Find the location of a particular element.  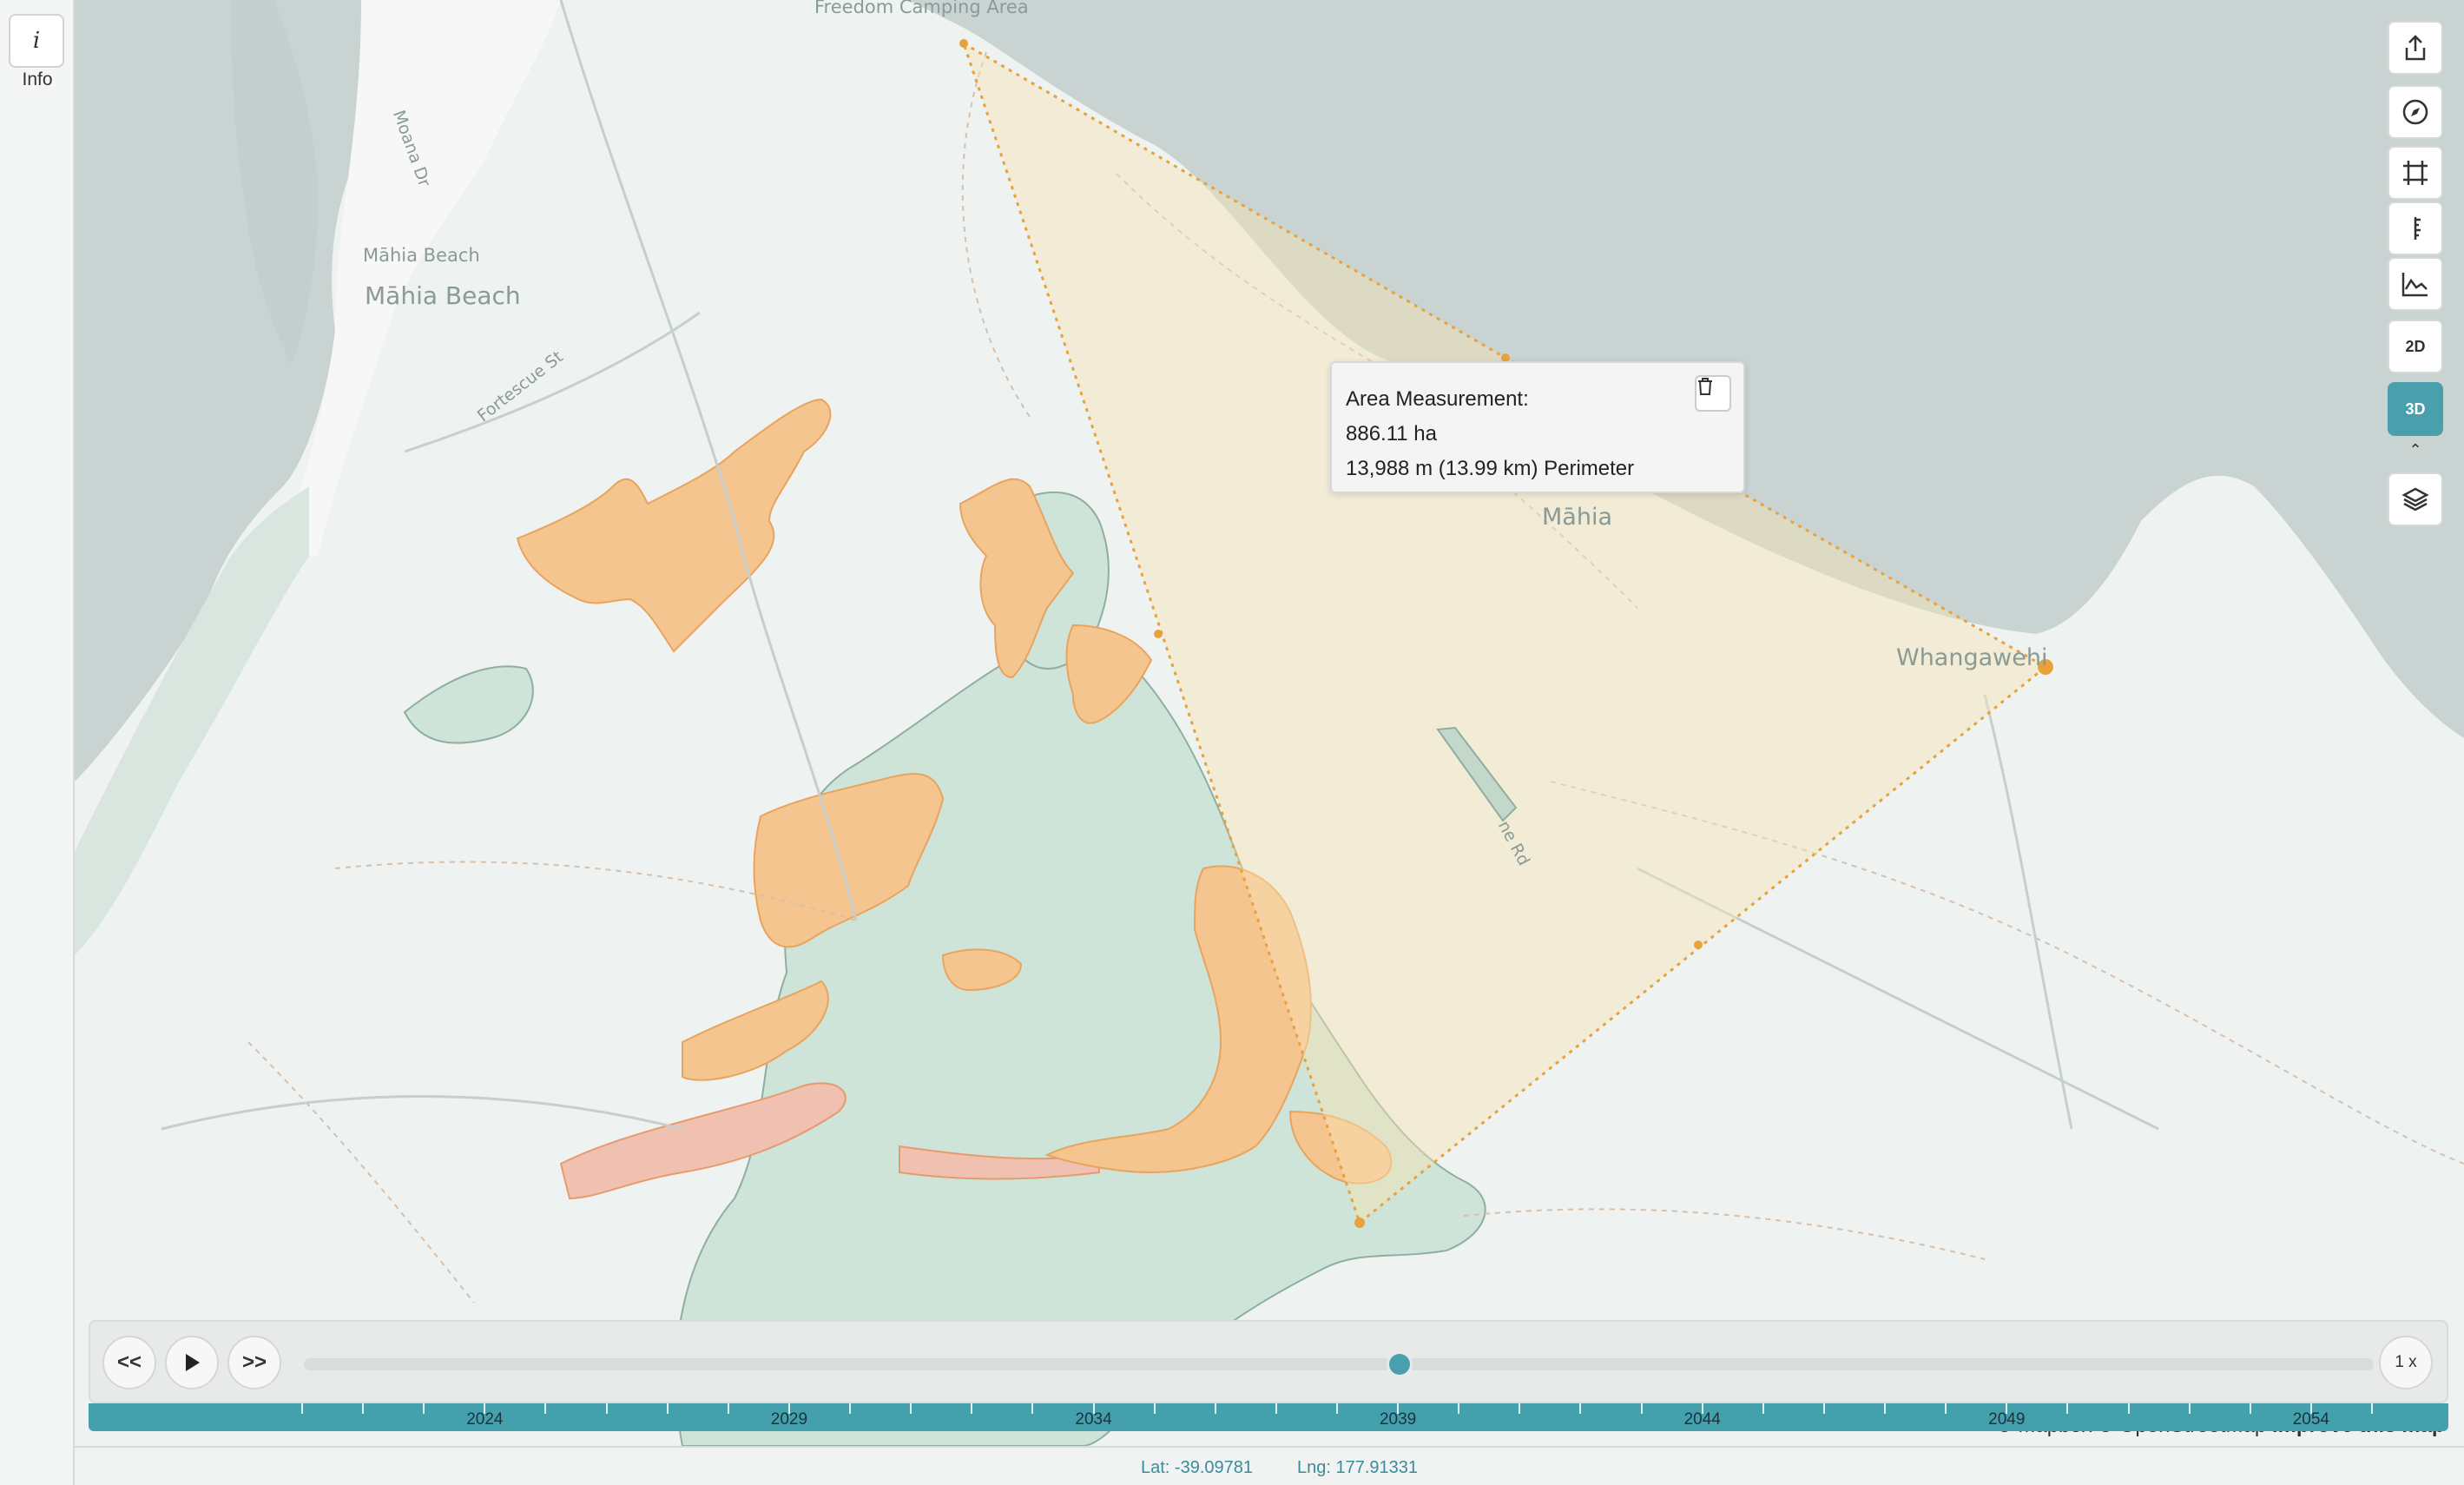

forward-button: >> is located at coordinates (254, 1362).